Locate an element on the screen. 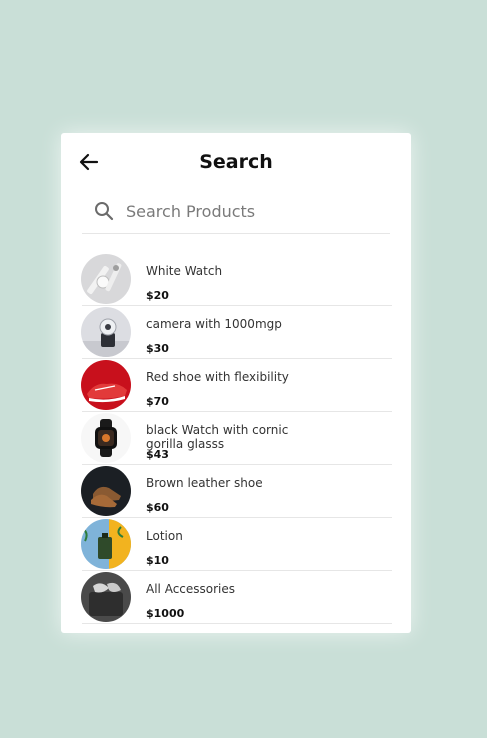 The width and height of the screenshot is (487, 738). product-name: All Accessories is located at coordinates (191, 589).